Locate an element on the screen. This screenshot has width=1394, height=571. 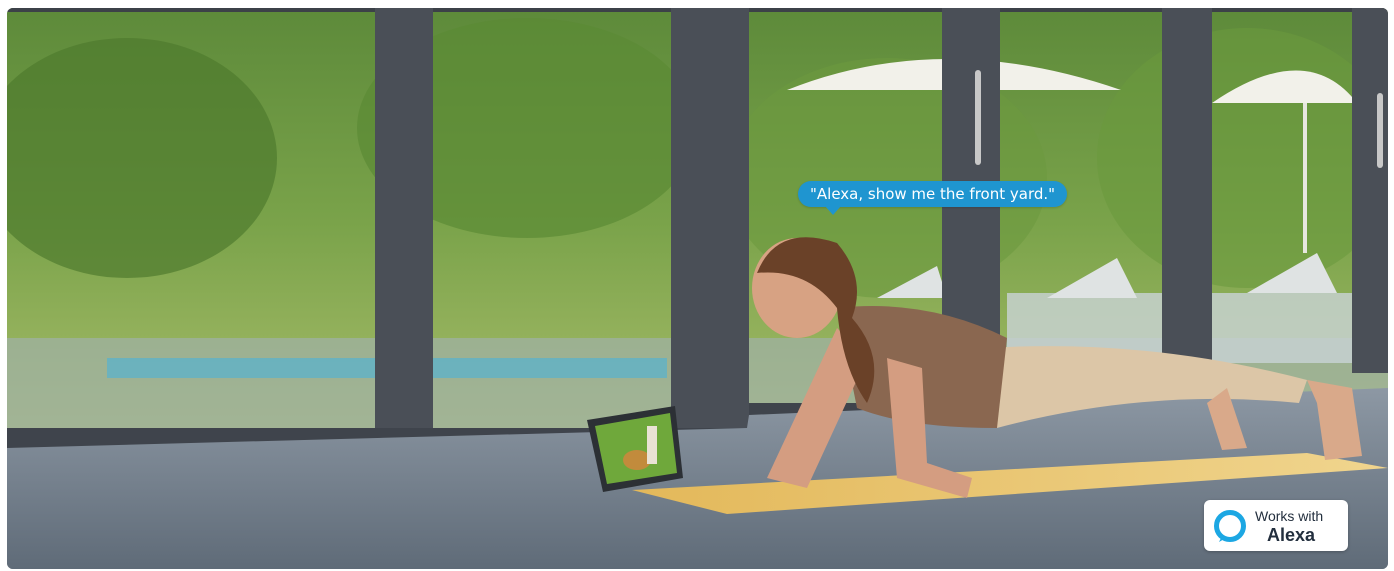
works-with-alexa-badge: Works with Alexa is located at coordinates (1276, 525).